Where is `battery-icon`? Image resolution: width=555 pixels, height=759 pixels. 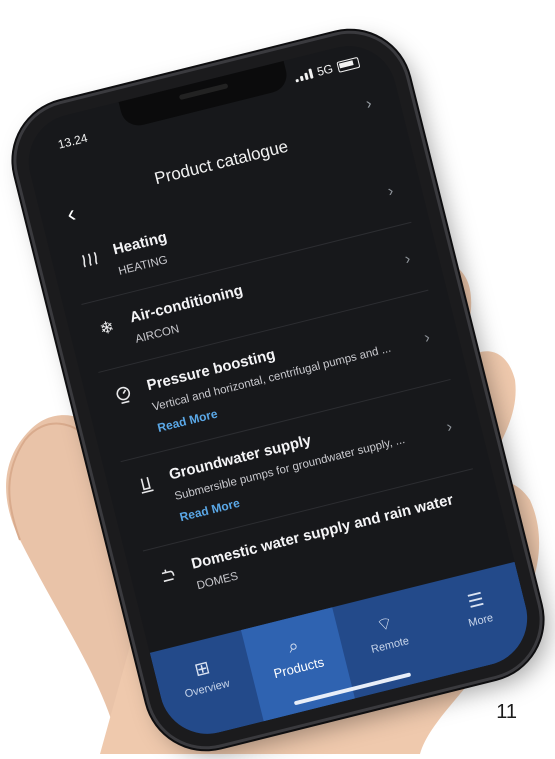
battery-icon is located at coordinates (348, 64).